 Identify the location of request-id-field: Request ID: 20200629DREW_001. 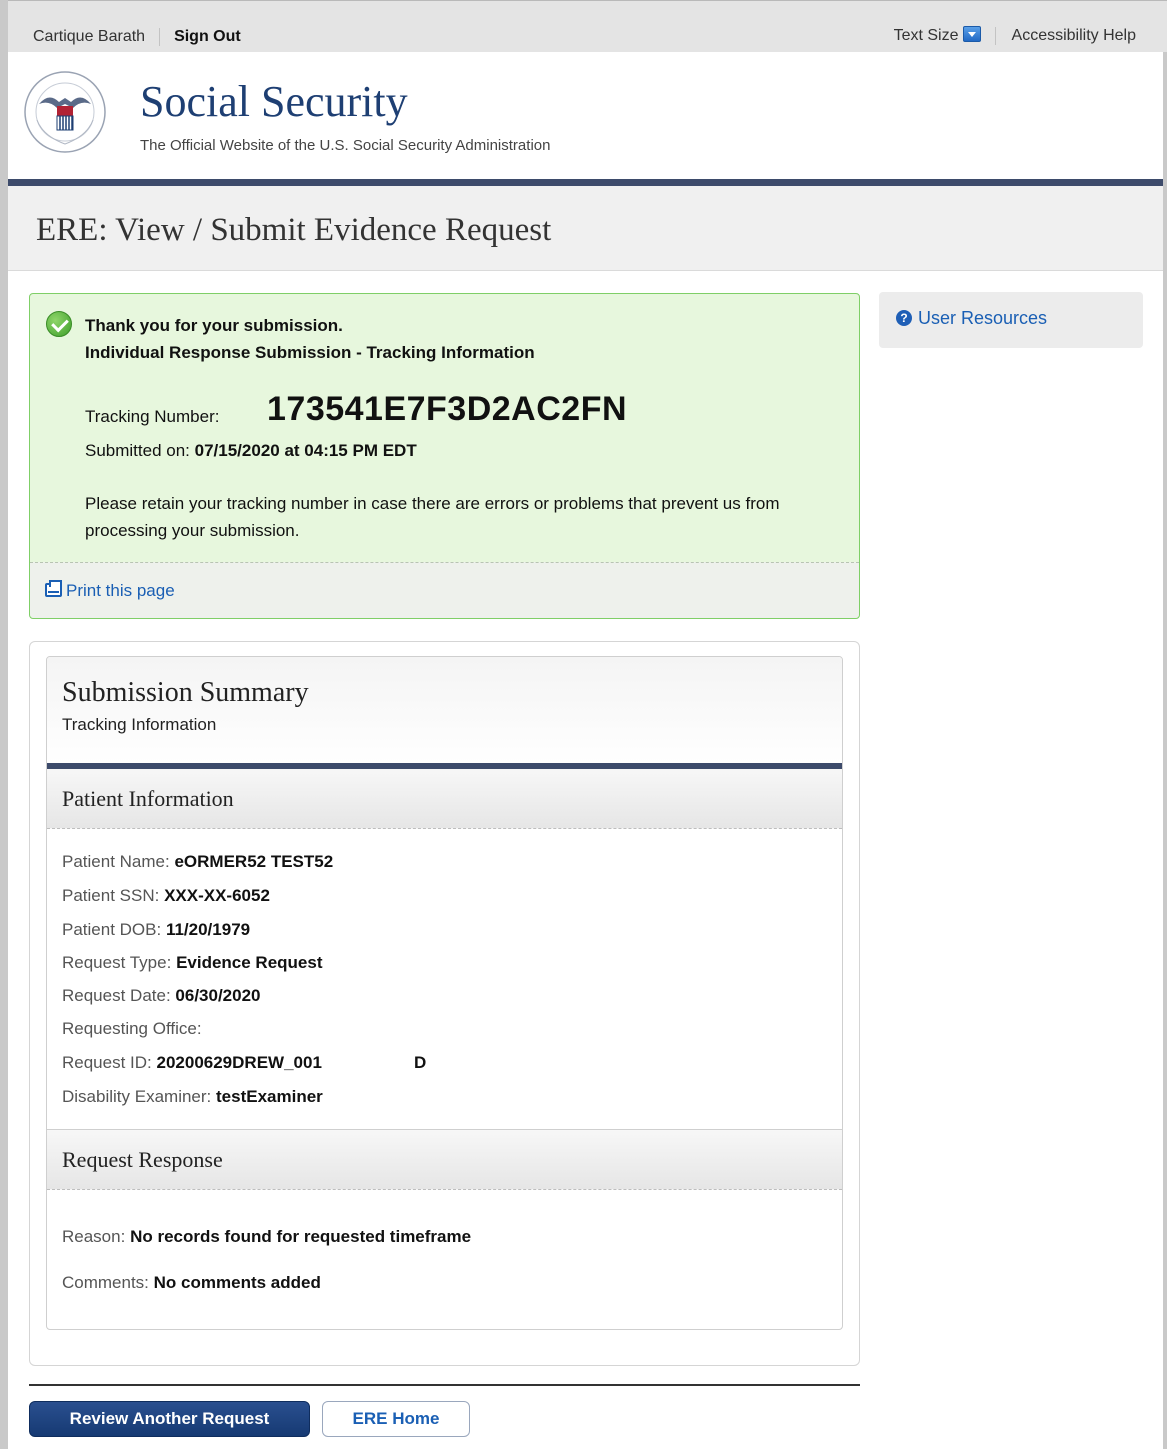
(192, 1063).